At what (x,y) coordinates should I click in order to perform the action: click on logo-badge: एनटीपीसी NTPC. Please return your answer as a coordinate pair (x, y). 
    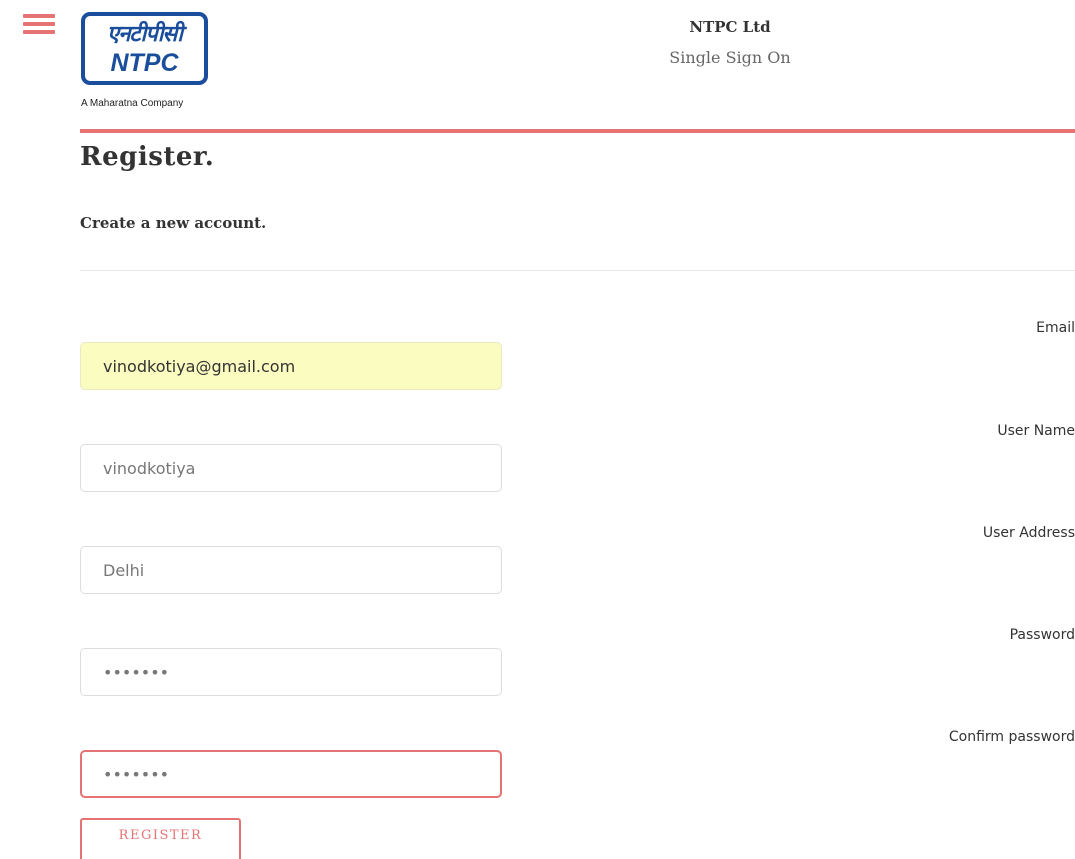
    Looking at the image, I should click on (144, 48).